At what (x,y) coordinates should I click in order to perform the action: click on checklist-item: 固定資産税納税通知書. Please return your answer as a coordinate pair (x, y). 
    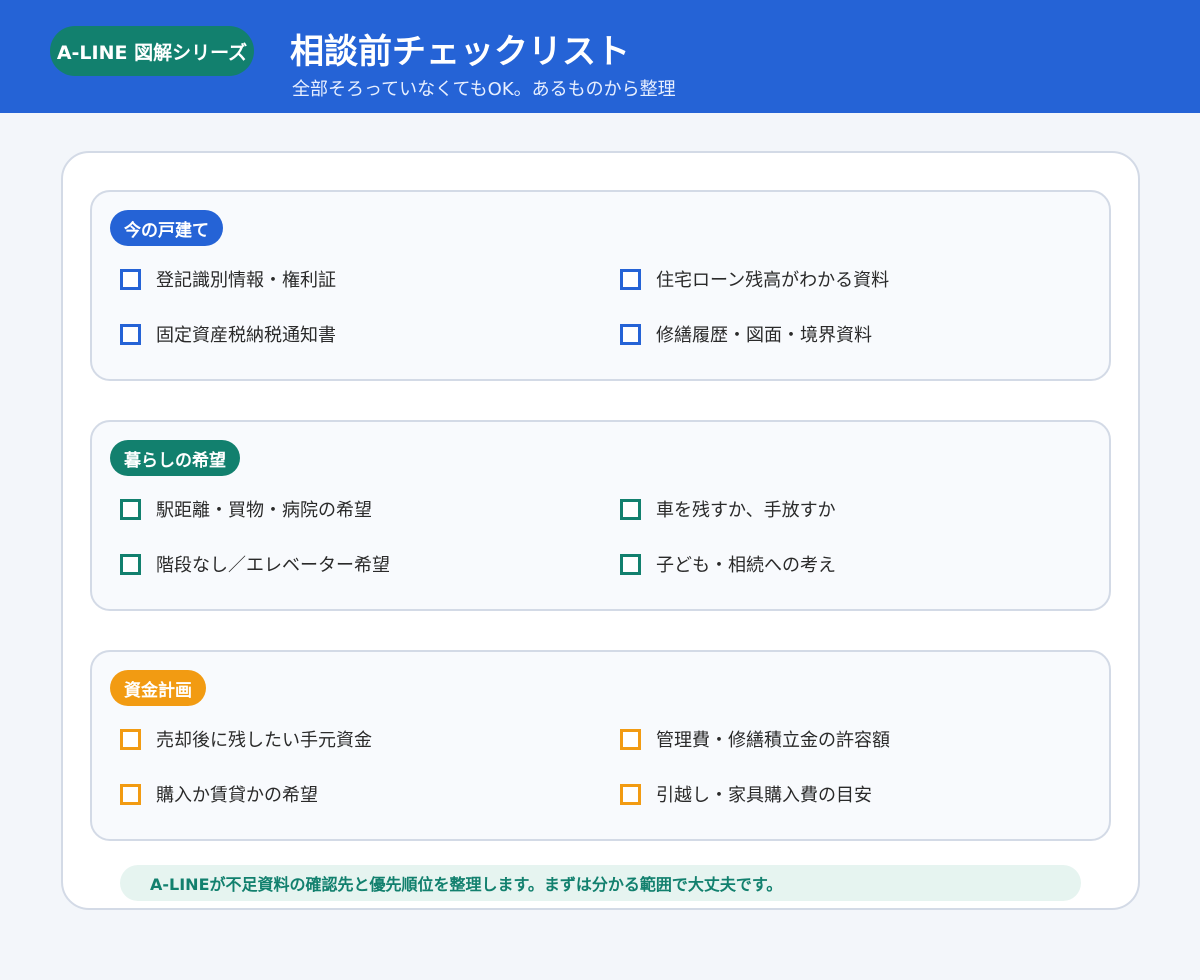
    Looking at the image, I should click on (228, 334).